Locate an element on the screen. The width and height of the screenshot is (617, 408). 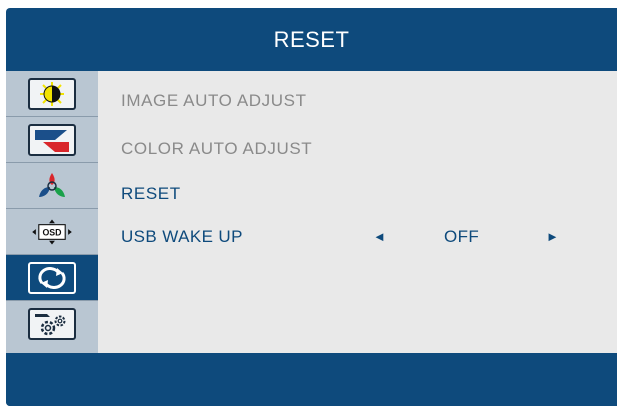
menu-title: RESET is located at coordinates (311, 39).